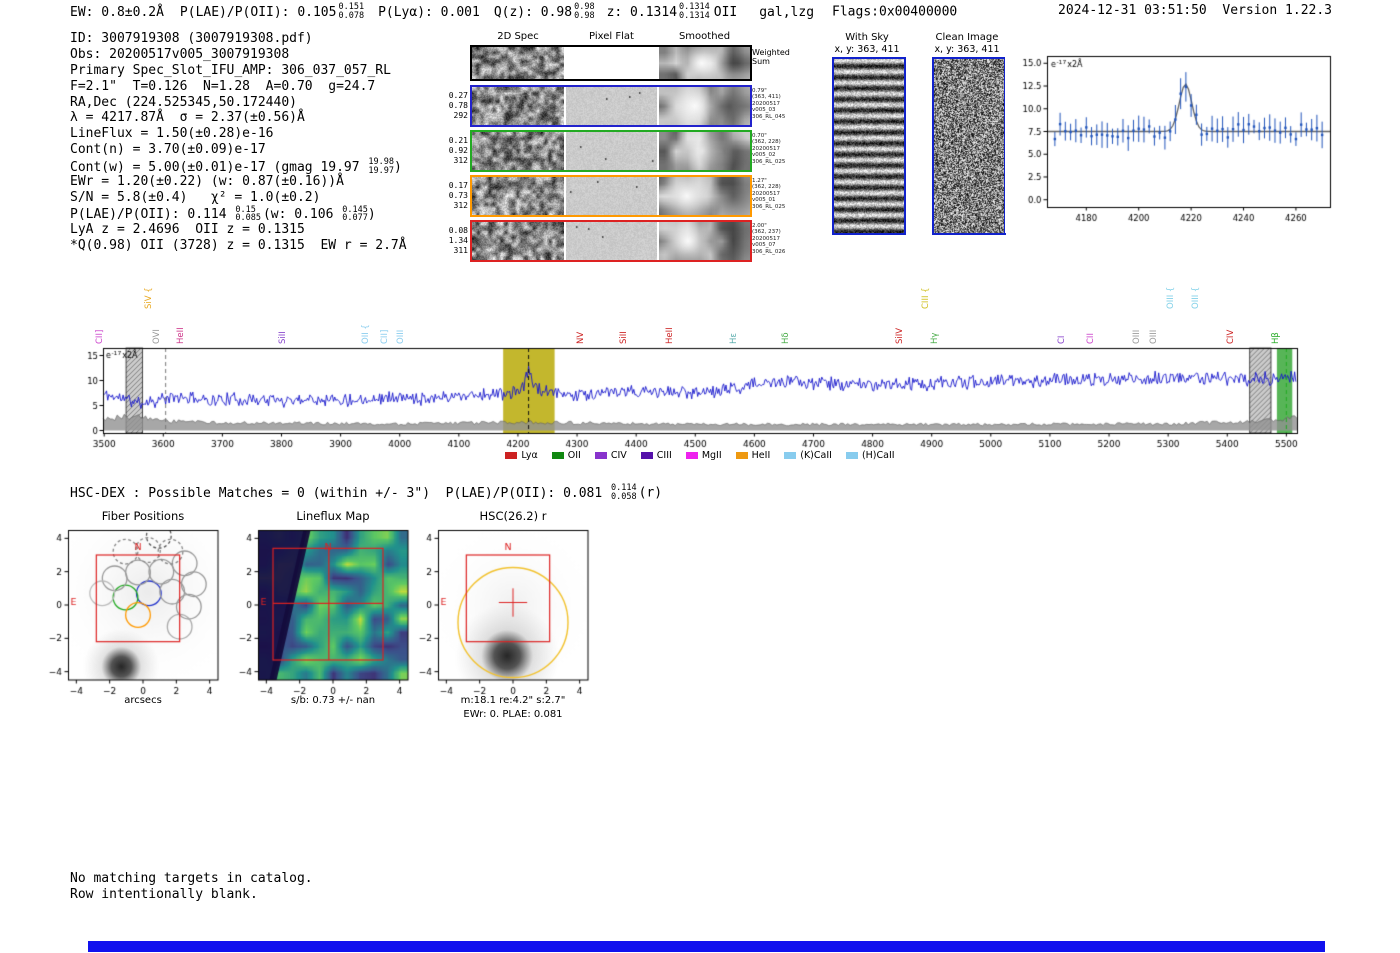  Describe the element at coordinates (168, 150) in the screenshot. I see `text-segment: Cont(n) = 3.70(±0.09)e-17` at that location.